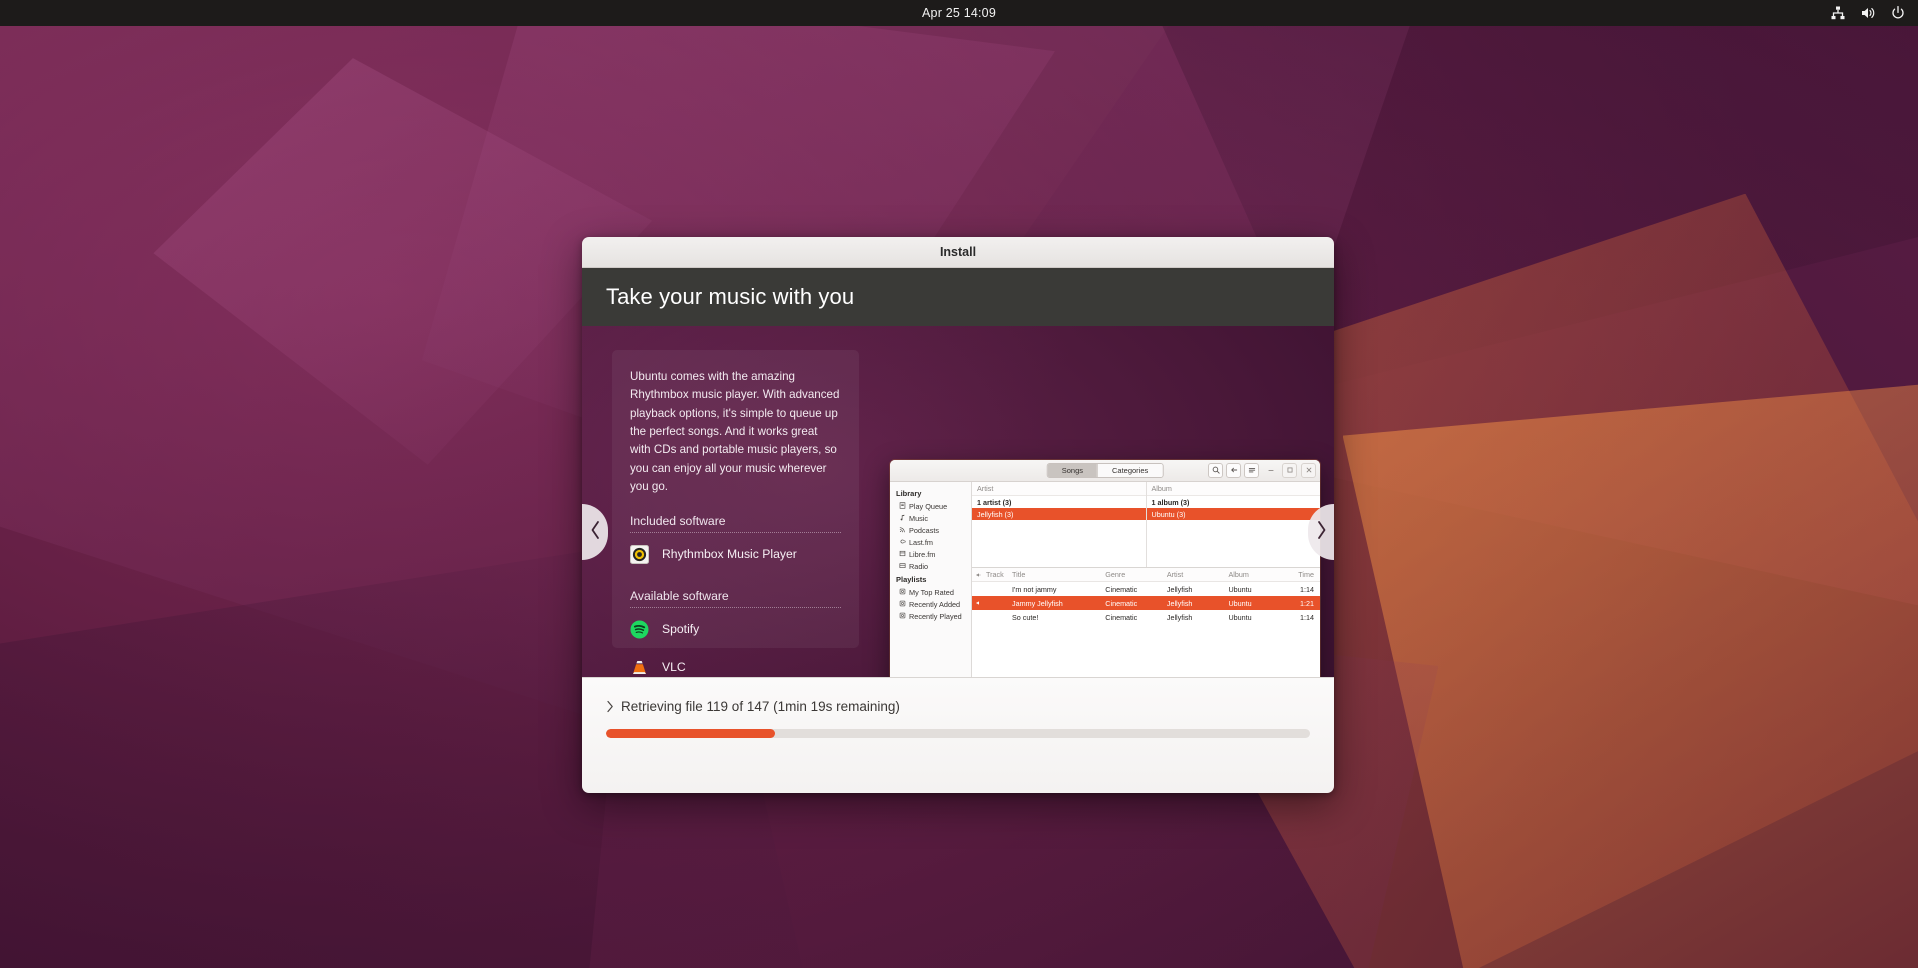 This screenshot has width=1918, height=968. Describe the element at coordinates (924, 530) in the screenshot. I see `sidebar-label: Podcasts` at that location.